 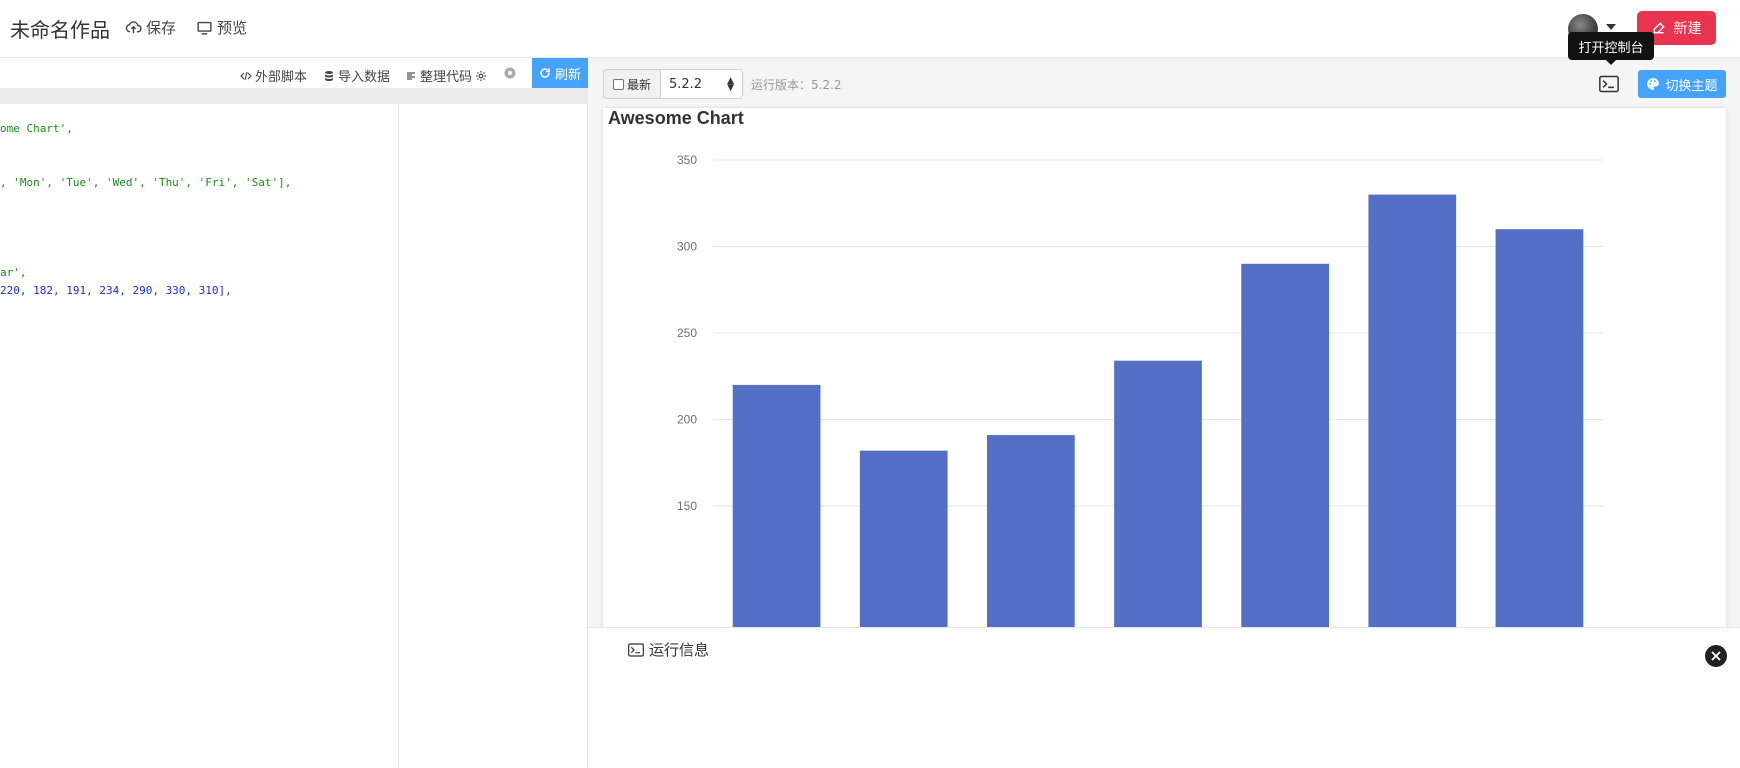 What do you see at coordinates (398, 436) in the screenshot?
I see `editor-divider` at bounding box center [398, 436].